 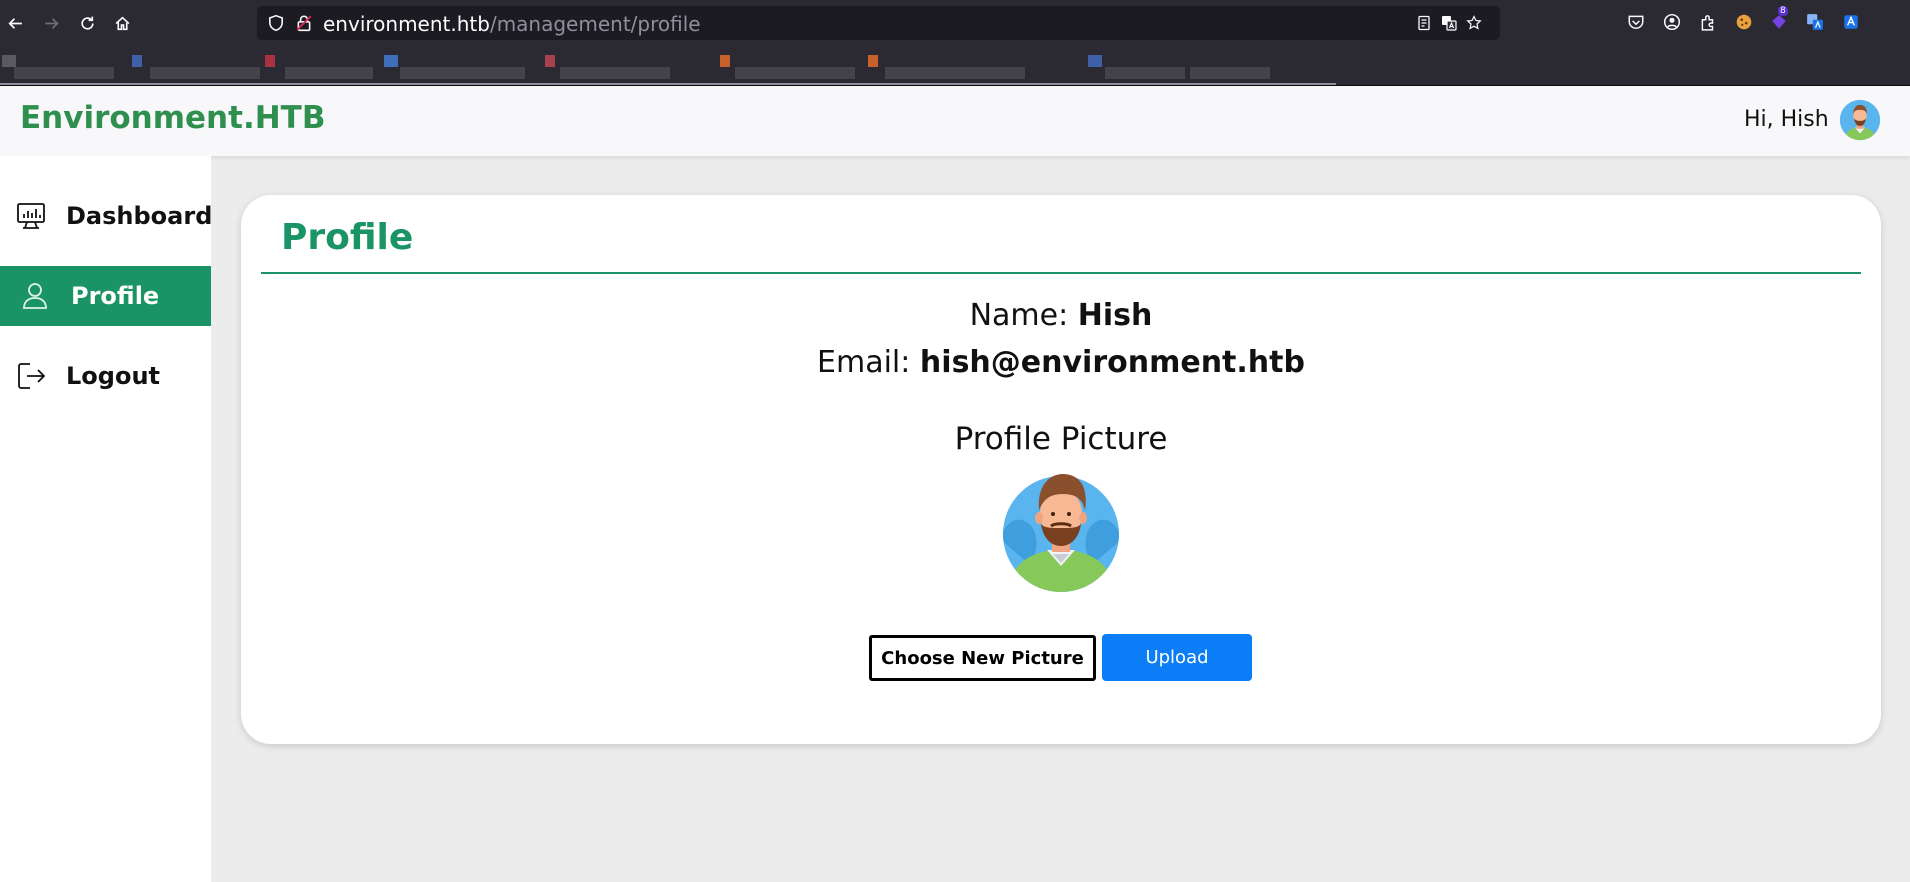 What do you see at coordinates (31, 216) in the screenshot?
I see `dashboard-icon` at bounding box center [31, 216].